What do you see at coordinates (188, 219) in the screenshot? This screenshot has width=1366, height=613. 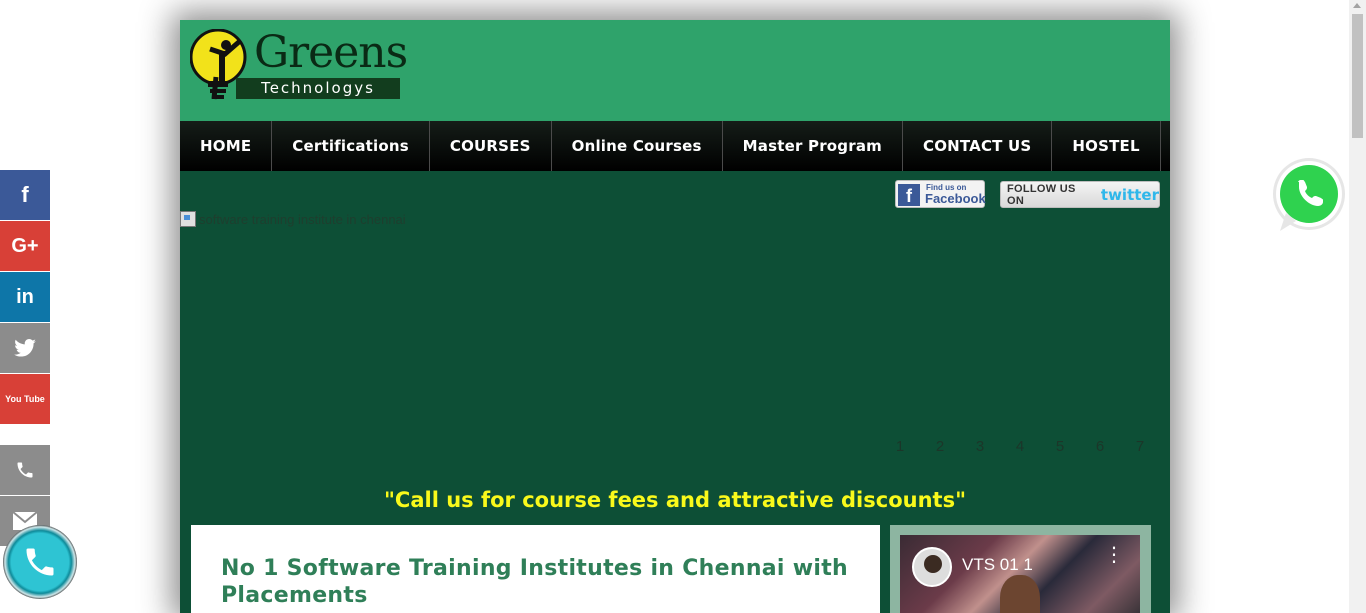 I see `broken-image-icon` at bounding box center [188, 219].